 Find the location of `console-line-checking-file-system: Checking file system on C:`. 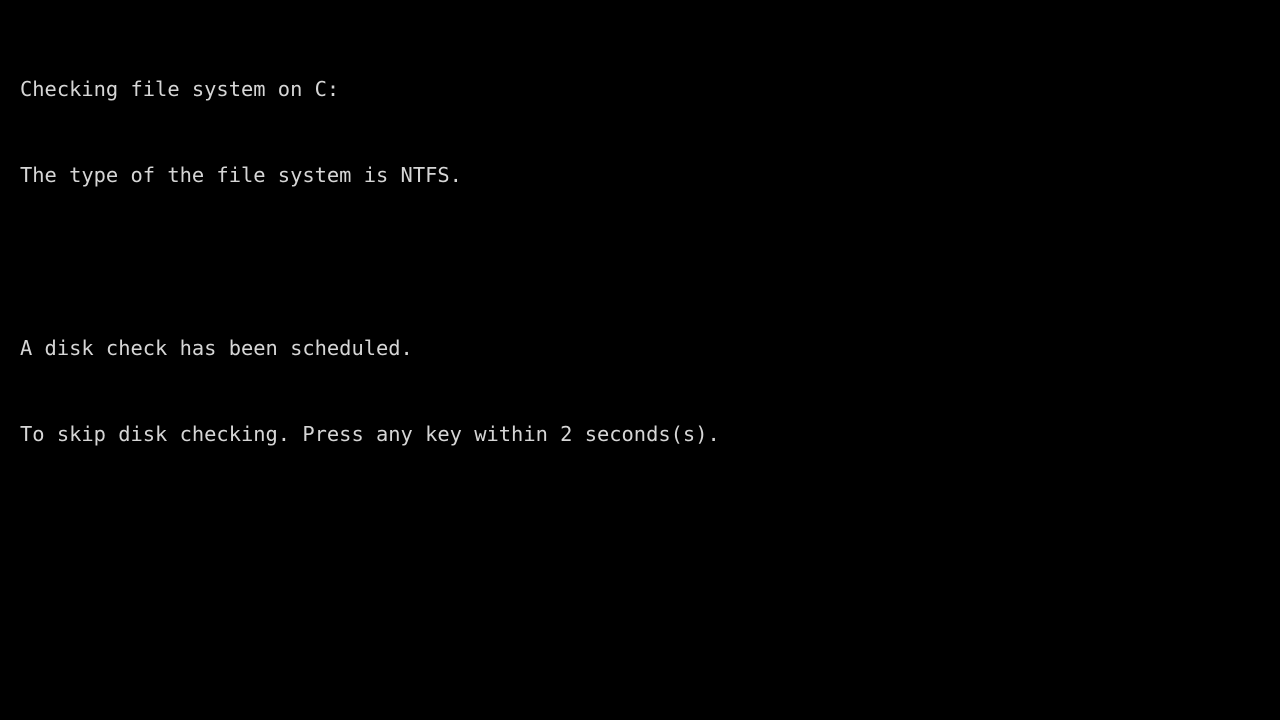

console-line-checking-file-system: Checking file system on C: is located at coordinates (180, 88).